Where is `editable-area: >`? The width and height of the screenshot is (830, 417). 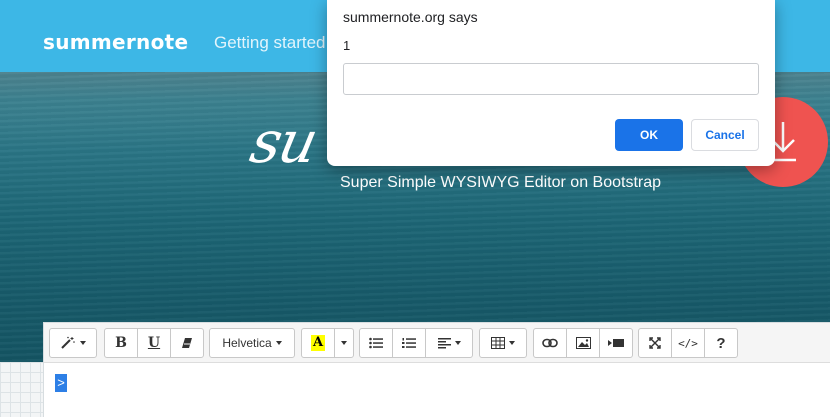
editable-area: > is located at coordinates (437, 390).